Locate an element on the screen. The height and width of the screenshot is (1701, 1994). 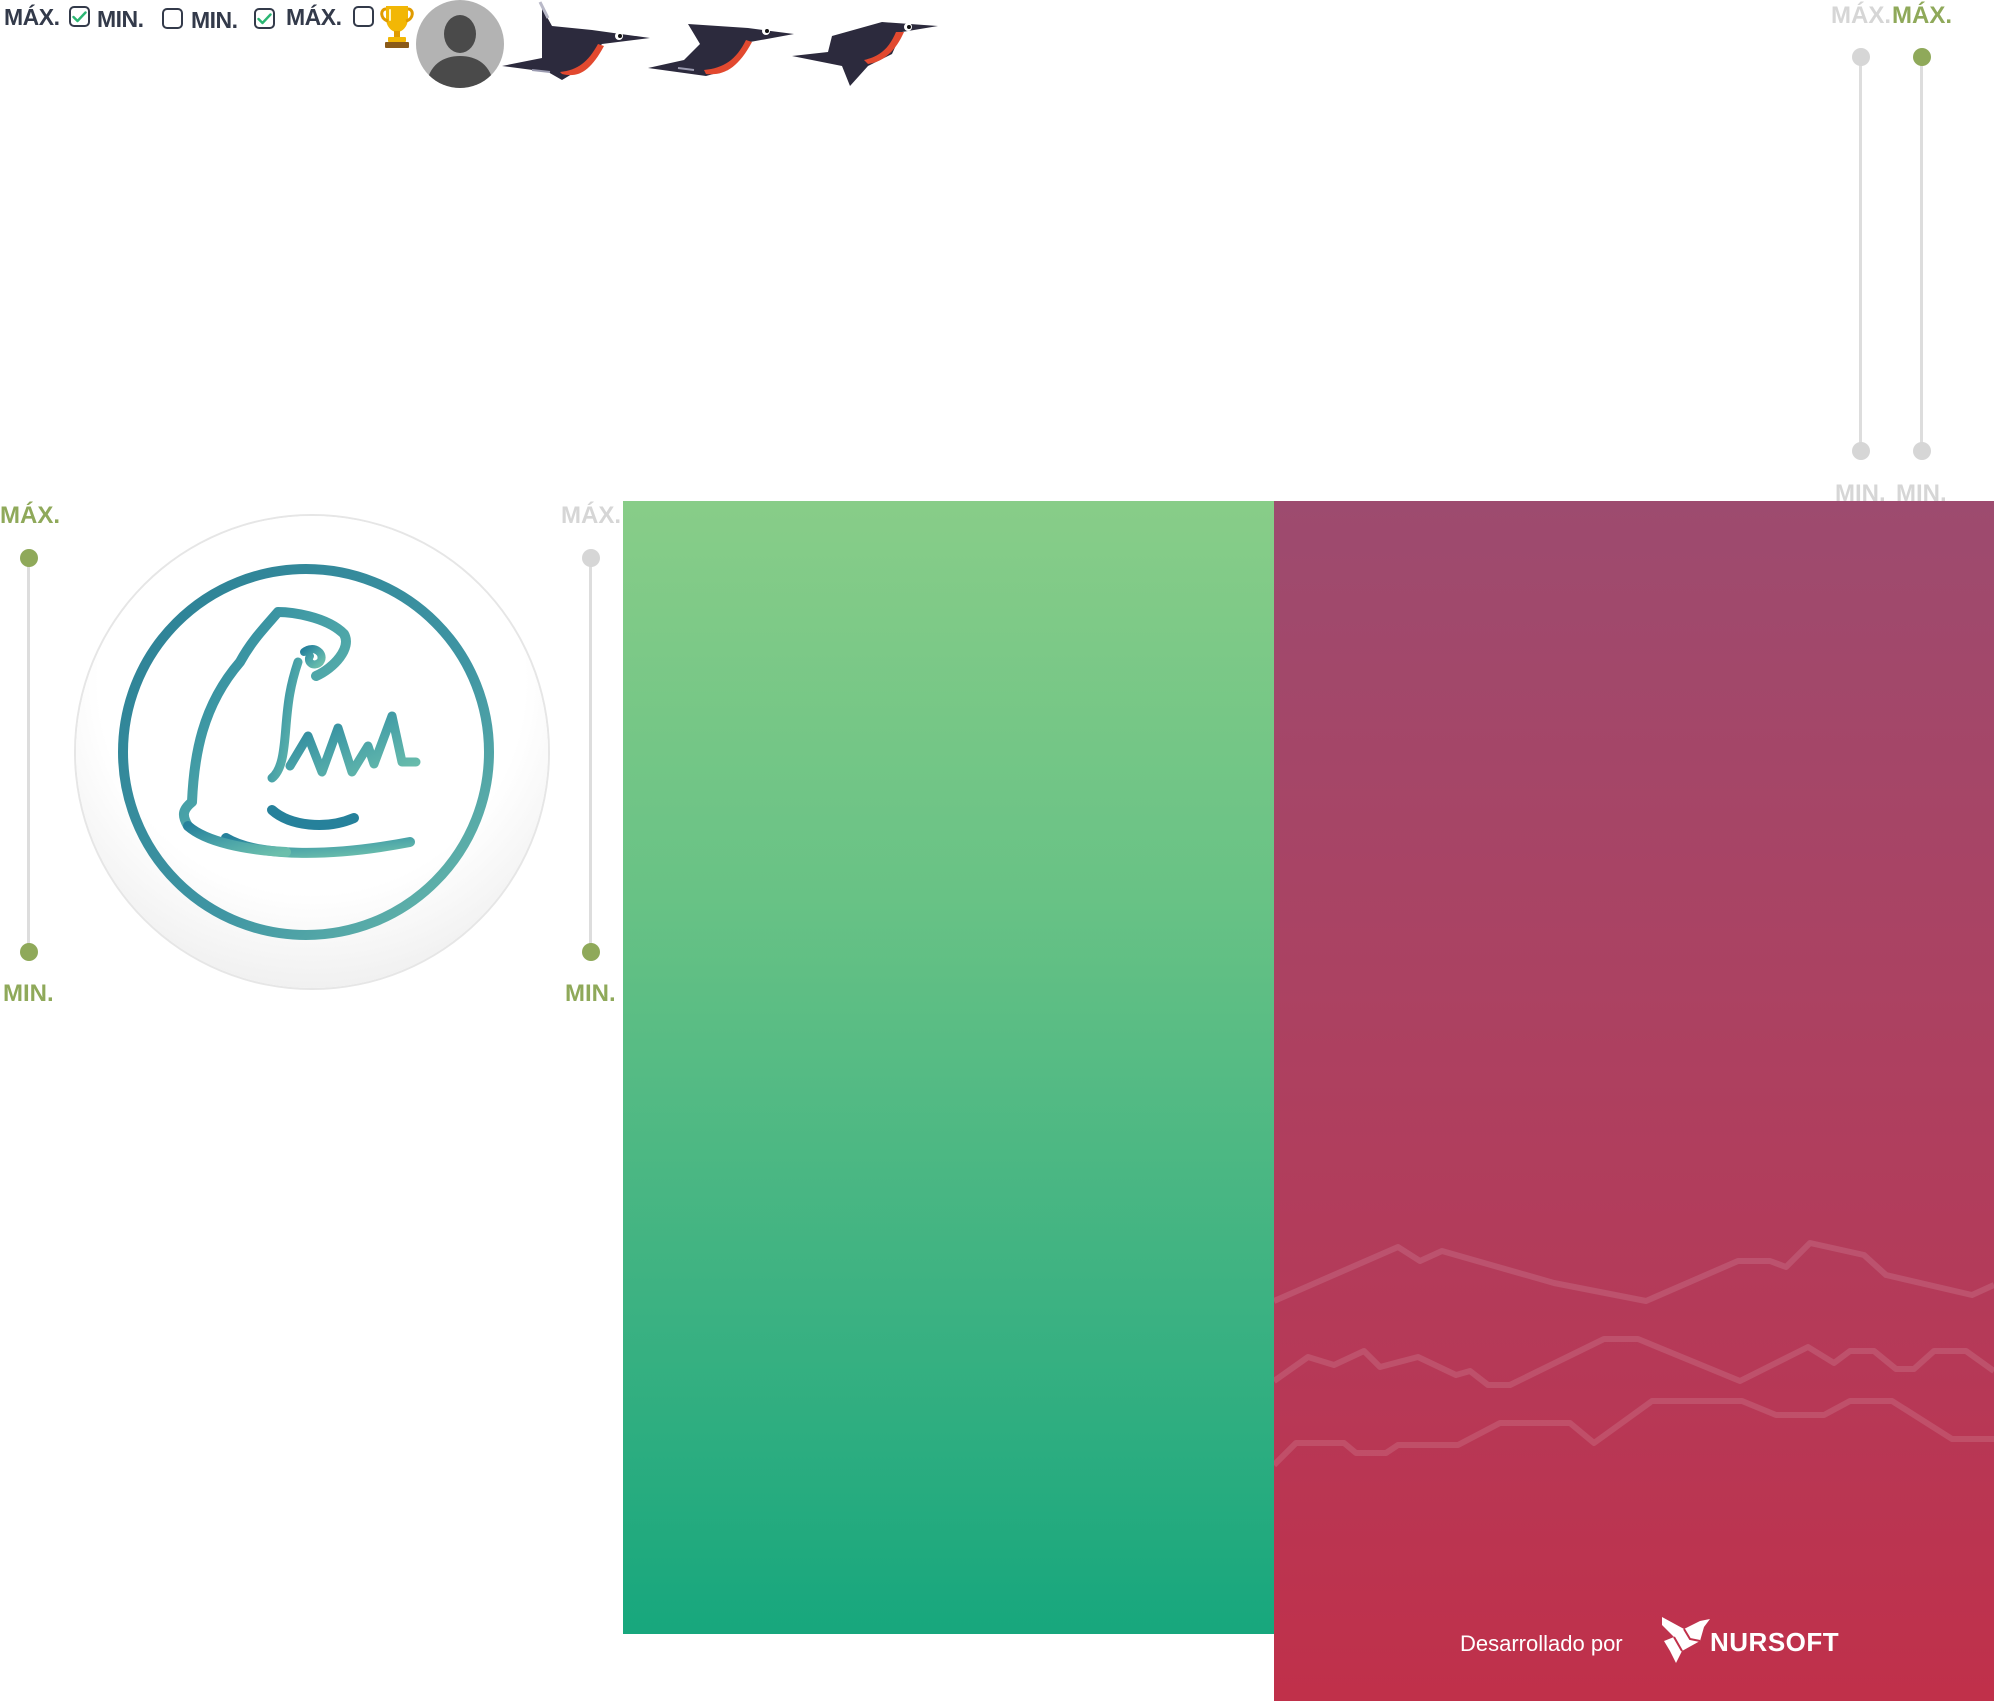
legend-label-min-2: MIN. is located at coordinates (214, 20).